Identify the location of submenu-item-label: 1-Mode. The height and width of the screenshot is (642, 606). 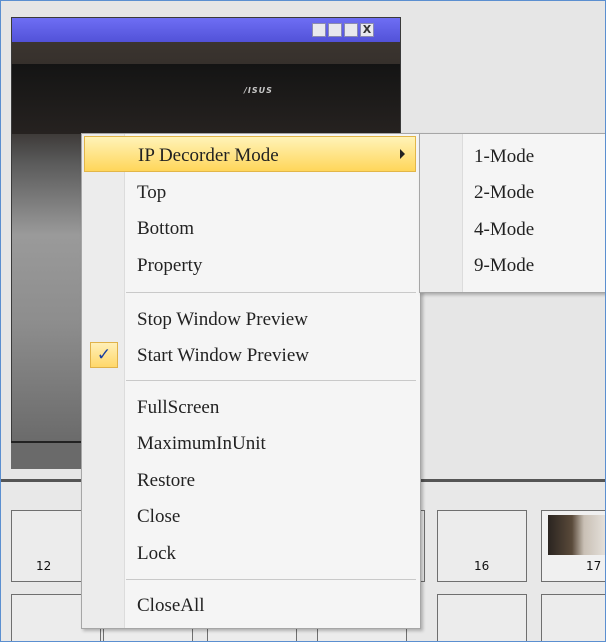
(504, 156).